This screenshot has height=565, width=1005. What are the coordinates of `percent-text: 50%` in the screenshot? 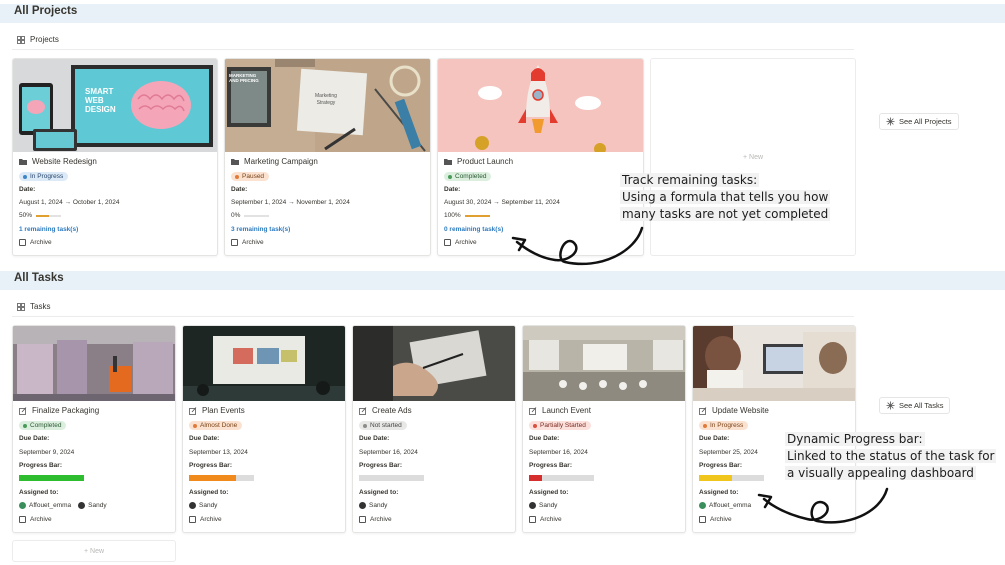 It's located at (26, 215).